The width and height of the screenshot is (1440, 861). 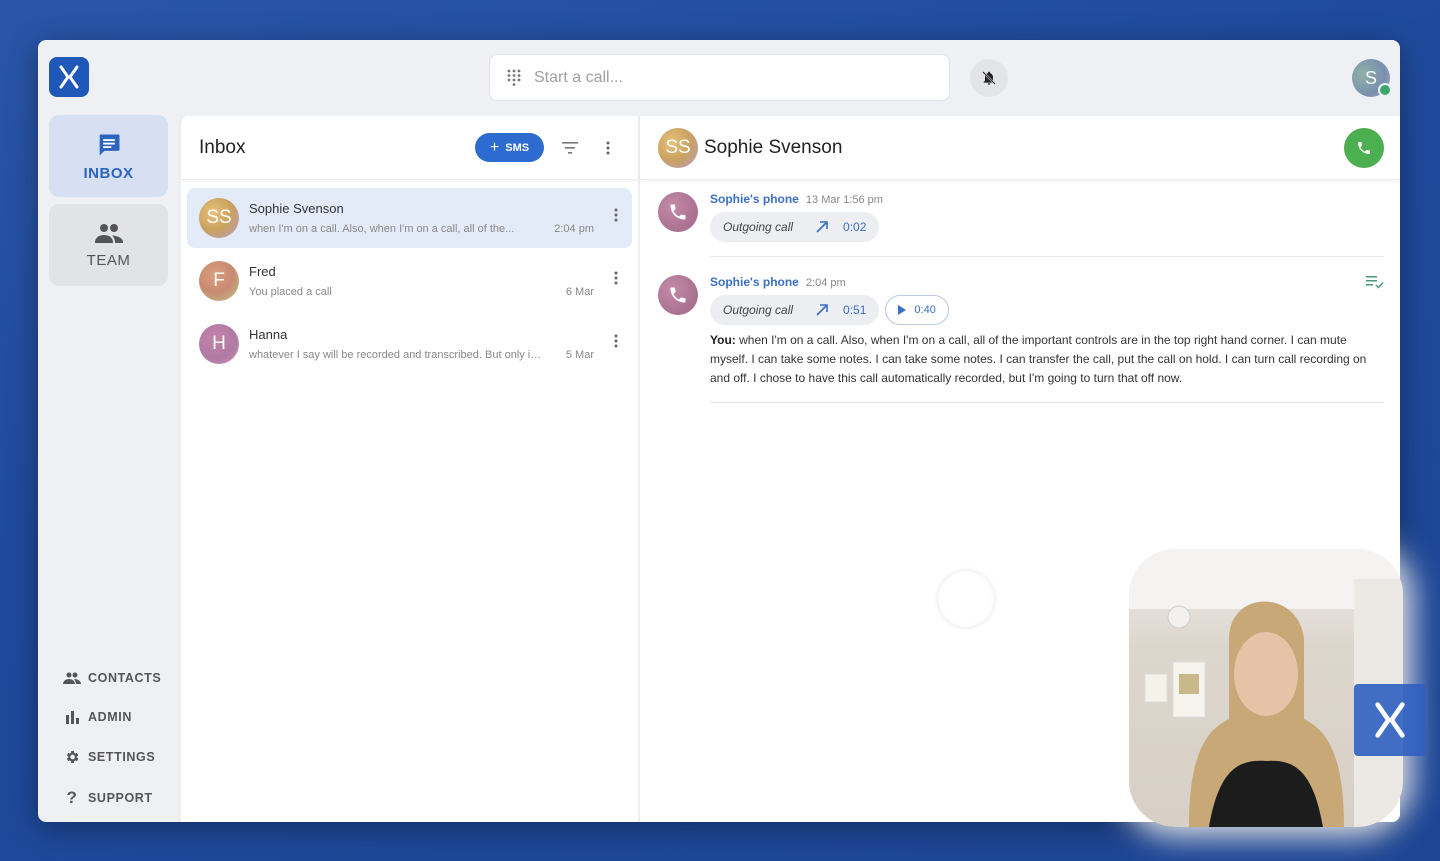 What do you see at coordinates (825, 283) in the screenshot?
I see `message-timestamp: 2:04 pm` at bounding box center [825, 283].